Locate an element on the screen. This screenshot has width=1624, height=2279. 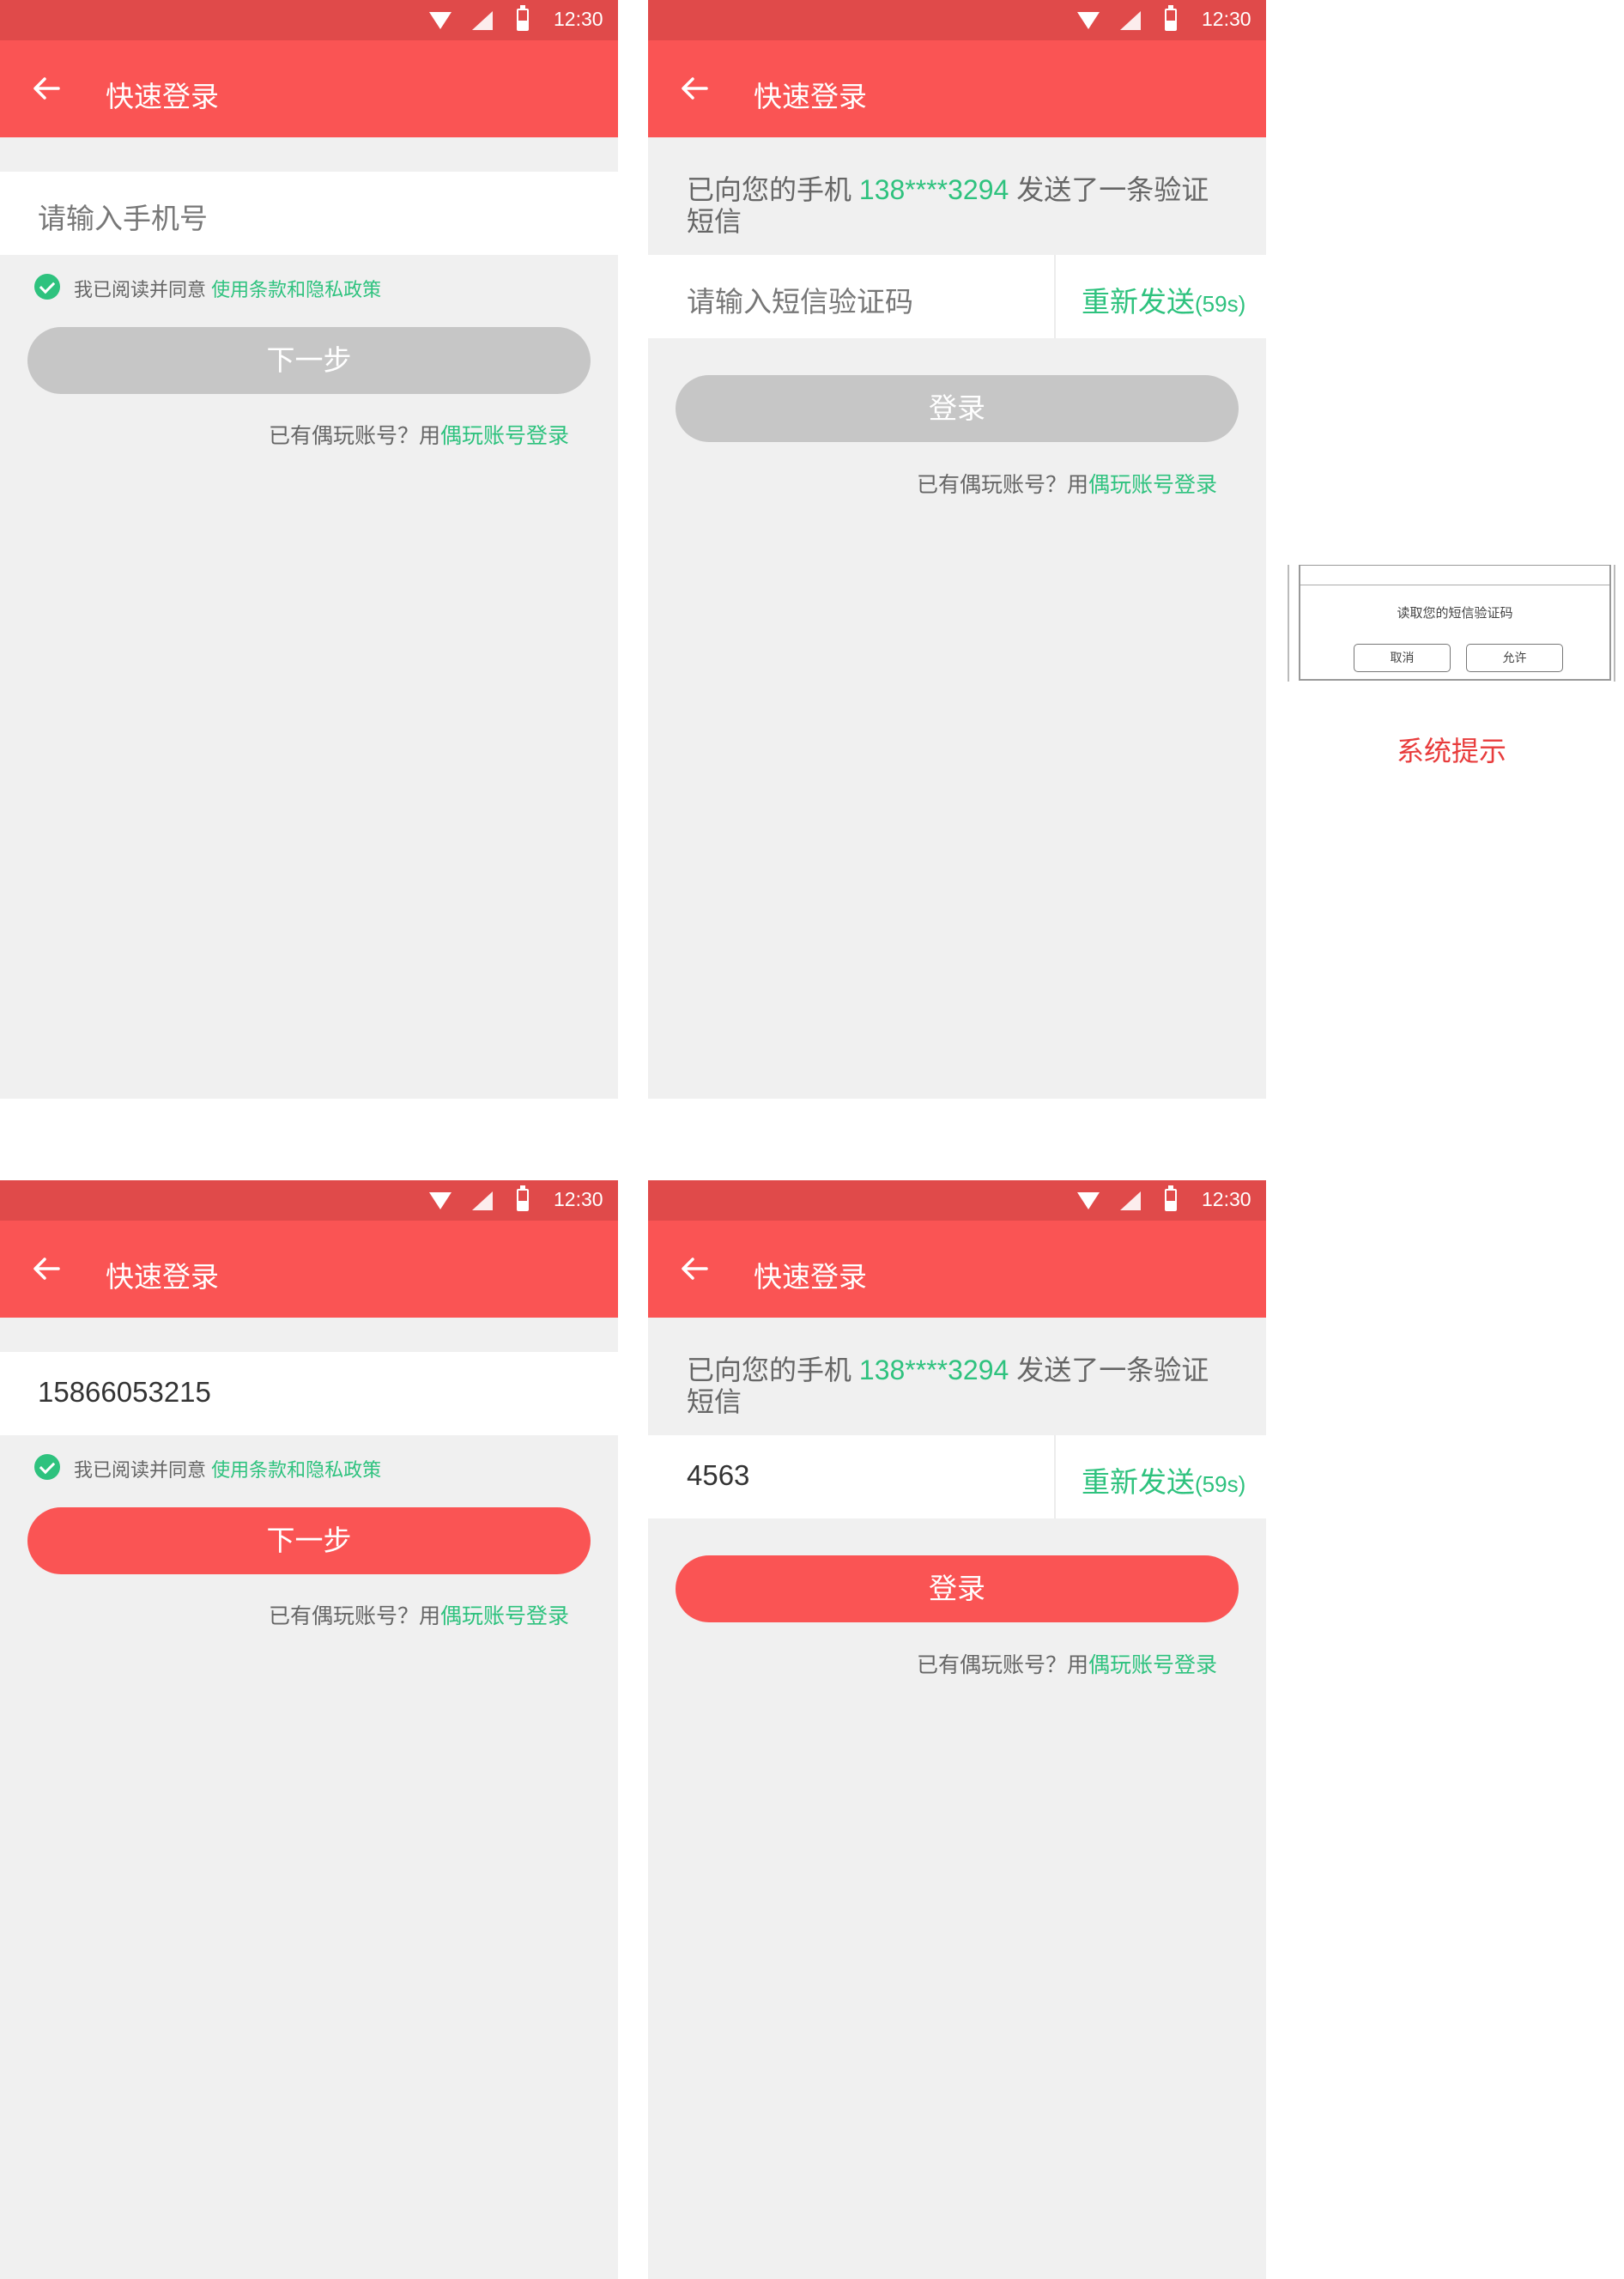
dialog-frame-right is located at coordinates (1614, 623).